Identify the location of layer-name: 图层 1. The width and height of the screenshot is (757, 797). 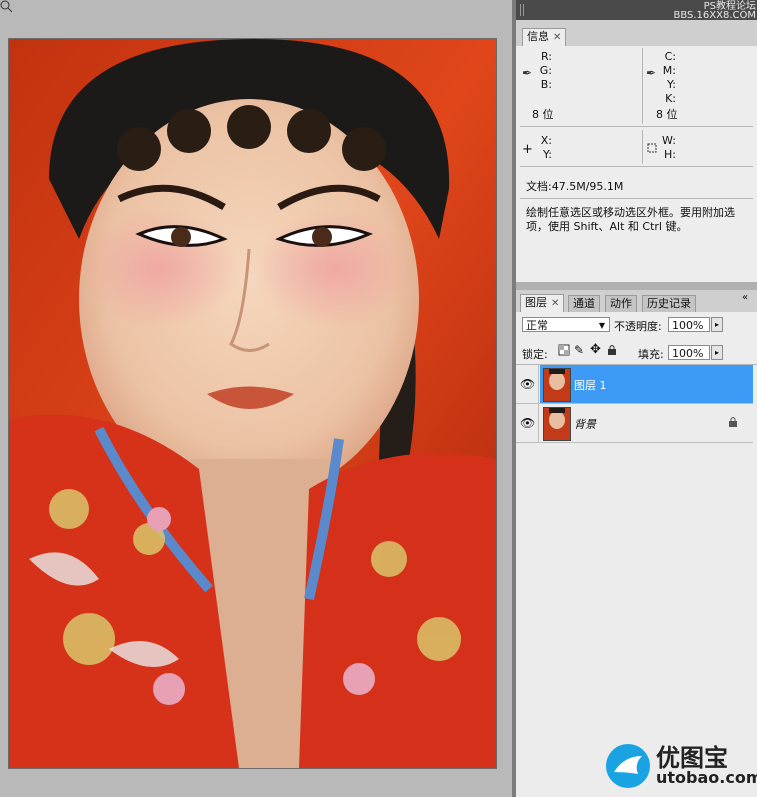
(590, 385).